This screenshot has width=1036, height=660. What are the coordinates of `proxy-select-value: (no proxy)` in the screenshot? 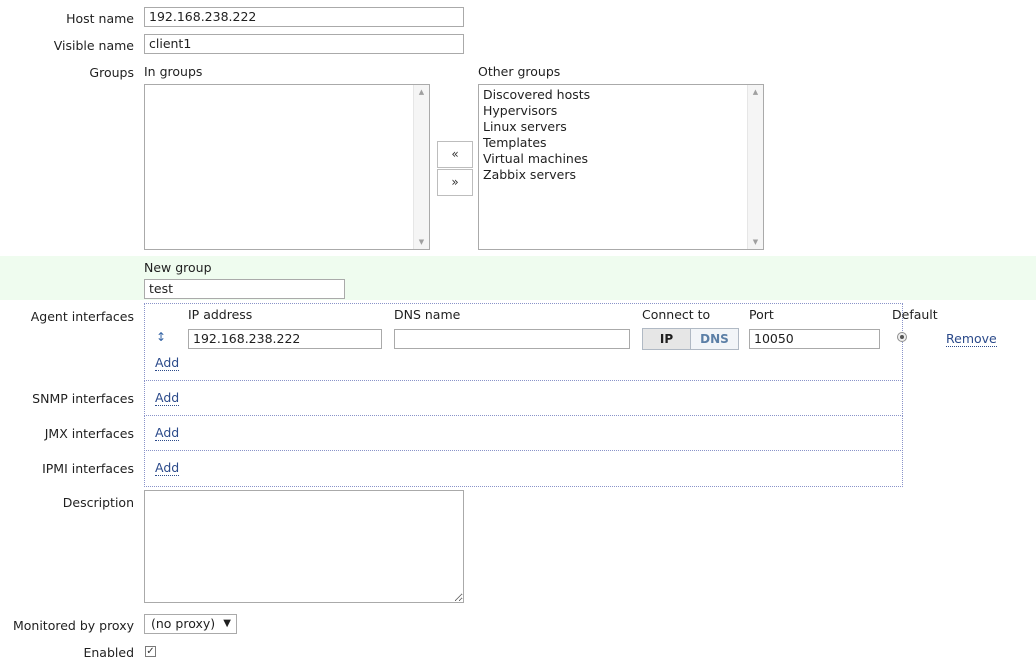 It's located at (183, 623).